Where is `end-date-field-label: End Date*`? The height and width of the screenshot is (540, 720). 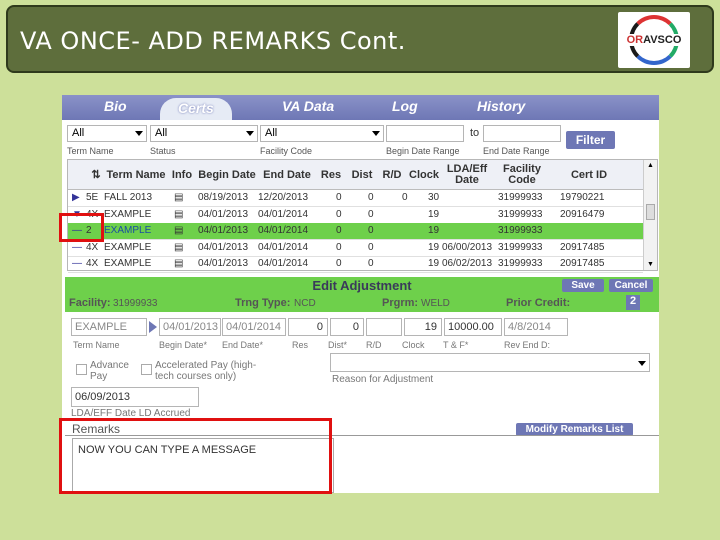 end-date-field-label: End Date* is located at coordinates (243, 345).